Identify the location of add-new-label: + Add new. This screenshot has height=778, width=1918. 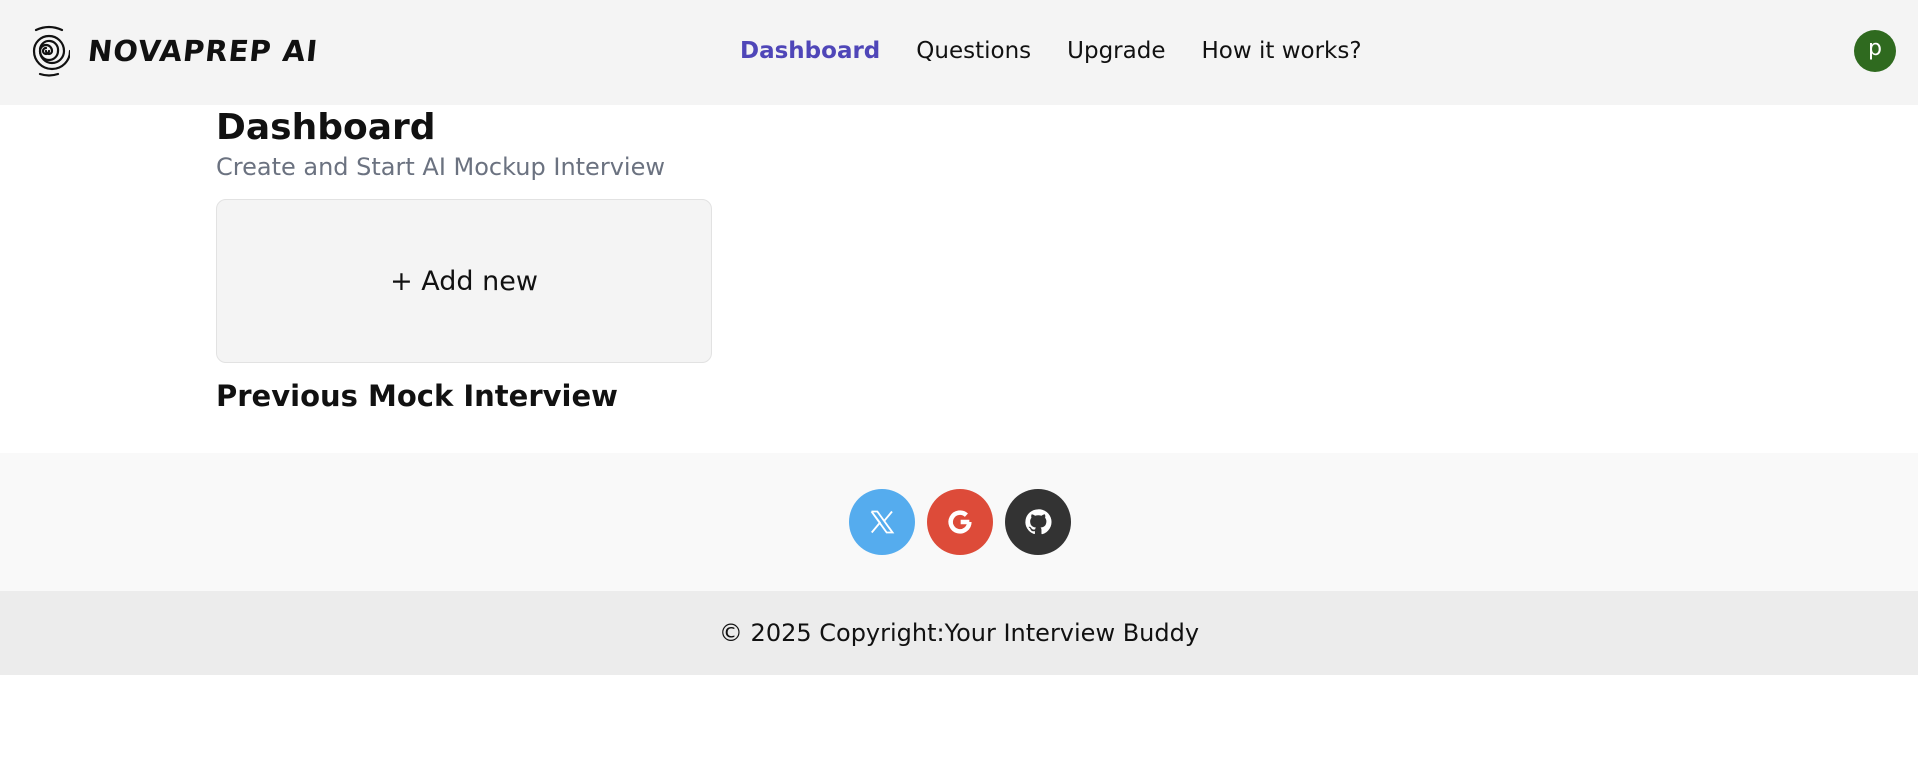
(464, 281).